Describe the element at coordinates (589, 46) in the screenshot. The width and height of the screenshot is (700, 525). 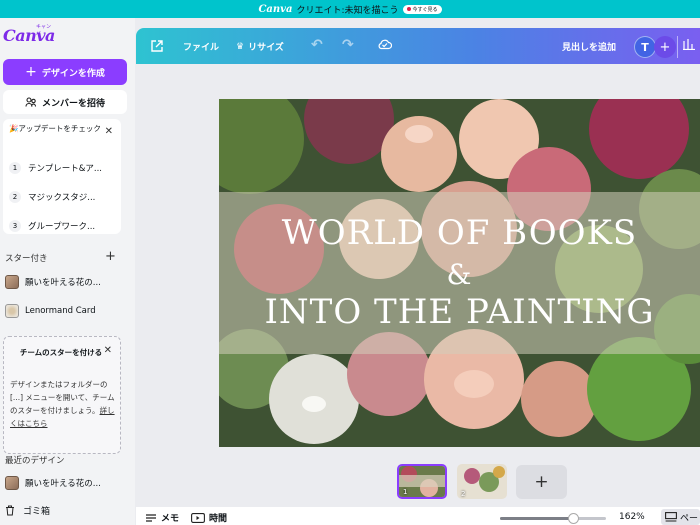
I see `add-heading-button: 見出しを追加` at that location.